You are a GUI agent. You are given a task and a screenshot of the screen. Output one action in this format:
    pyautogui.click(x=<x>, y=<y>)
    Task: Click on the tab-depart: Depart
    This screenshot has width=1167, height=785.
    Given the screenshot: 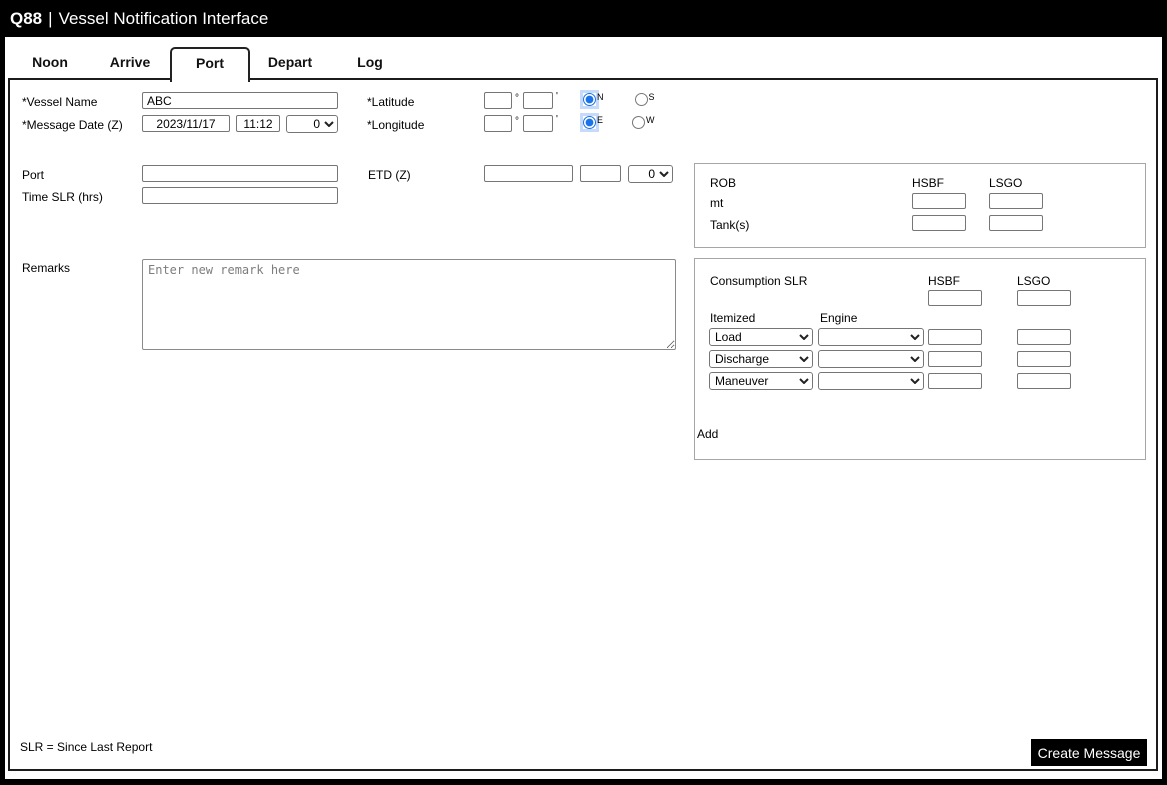 What is the action you would take?
    pyautogui.click(x=290, y=63)
    